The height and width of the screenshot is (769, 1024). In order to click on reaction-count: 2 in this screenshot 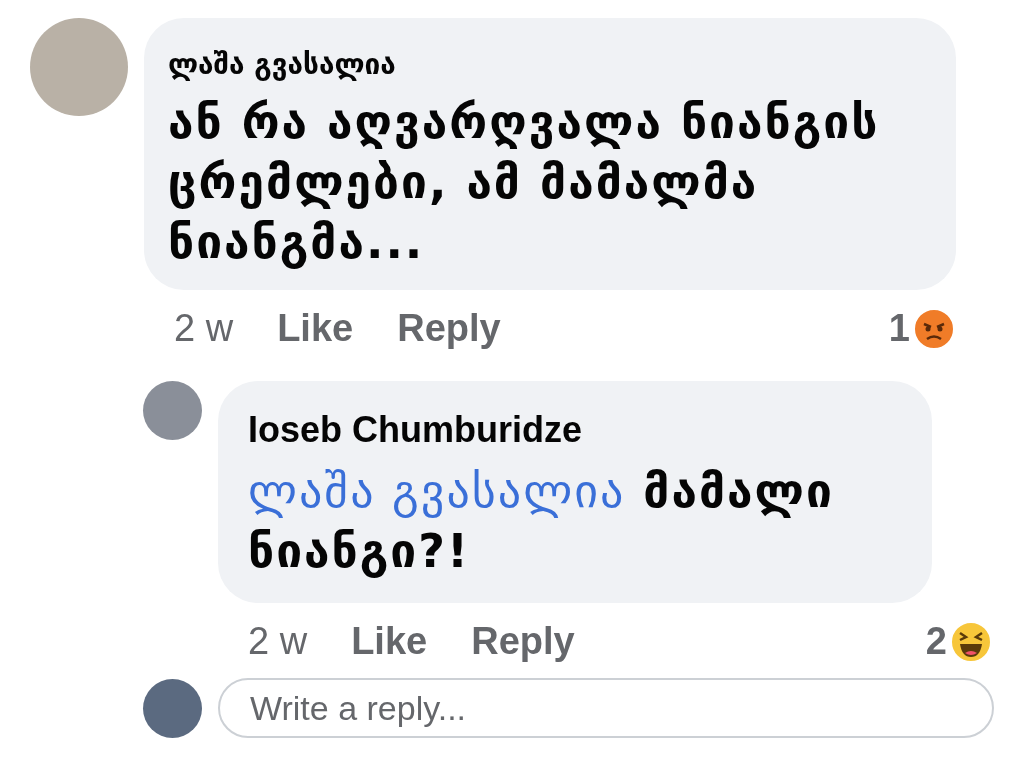, I will do `click(959, 641)`.